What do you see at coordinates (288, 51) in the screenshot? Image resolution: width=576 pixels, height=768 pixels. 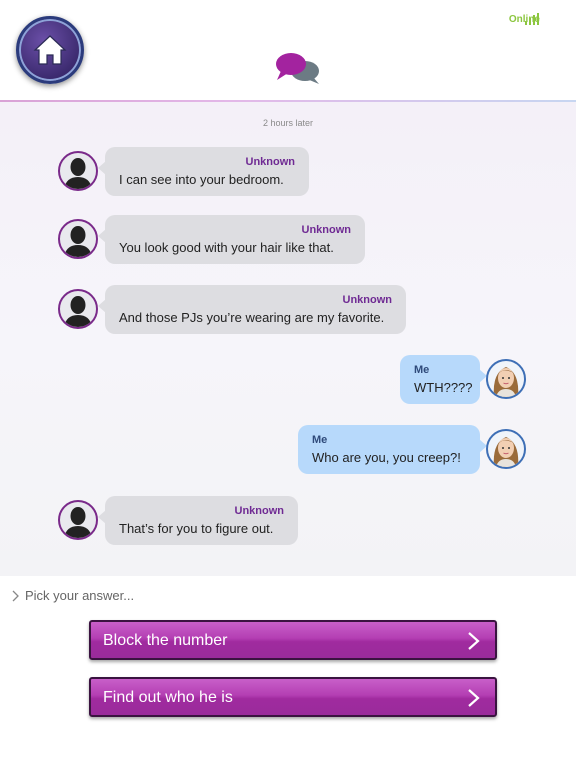 I see `app-header: Online` at bounding box center [288, 51].